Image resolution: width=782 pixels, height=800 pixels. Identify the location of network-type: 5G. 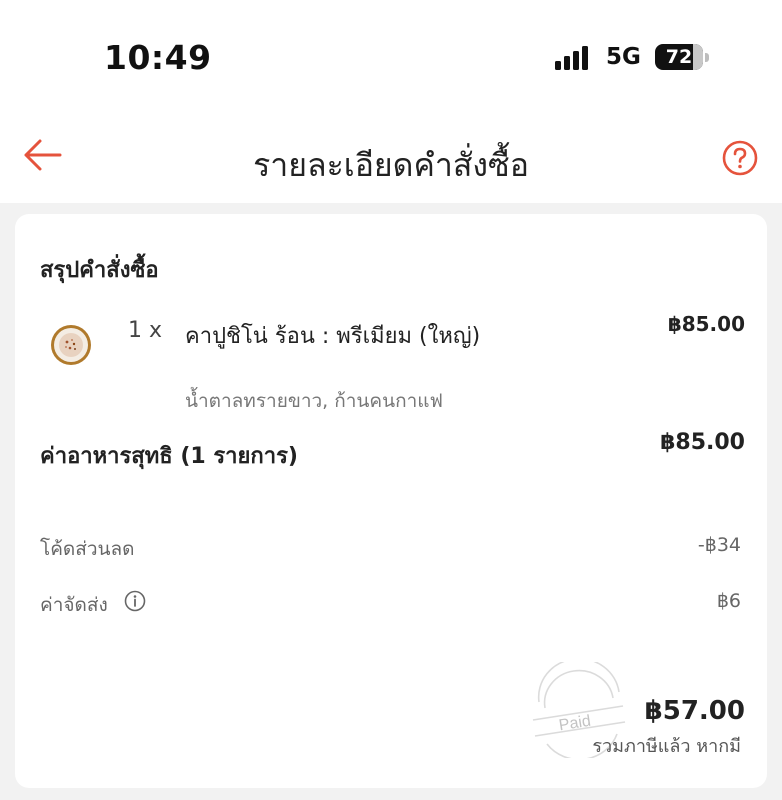
(623, 57).